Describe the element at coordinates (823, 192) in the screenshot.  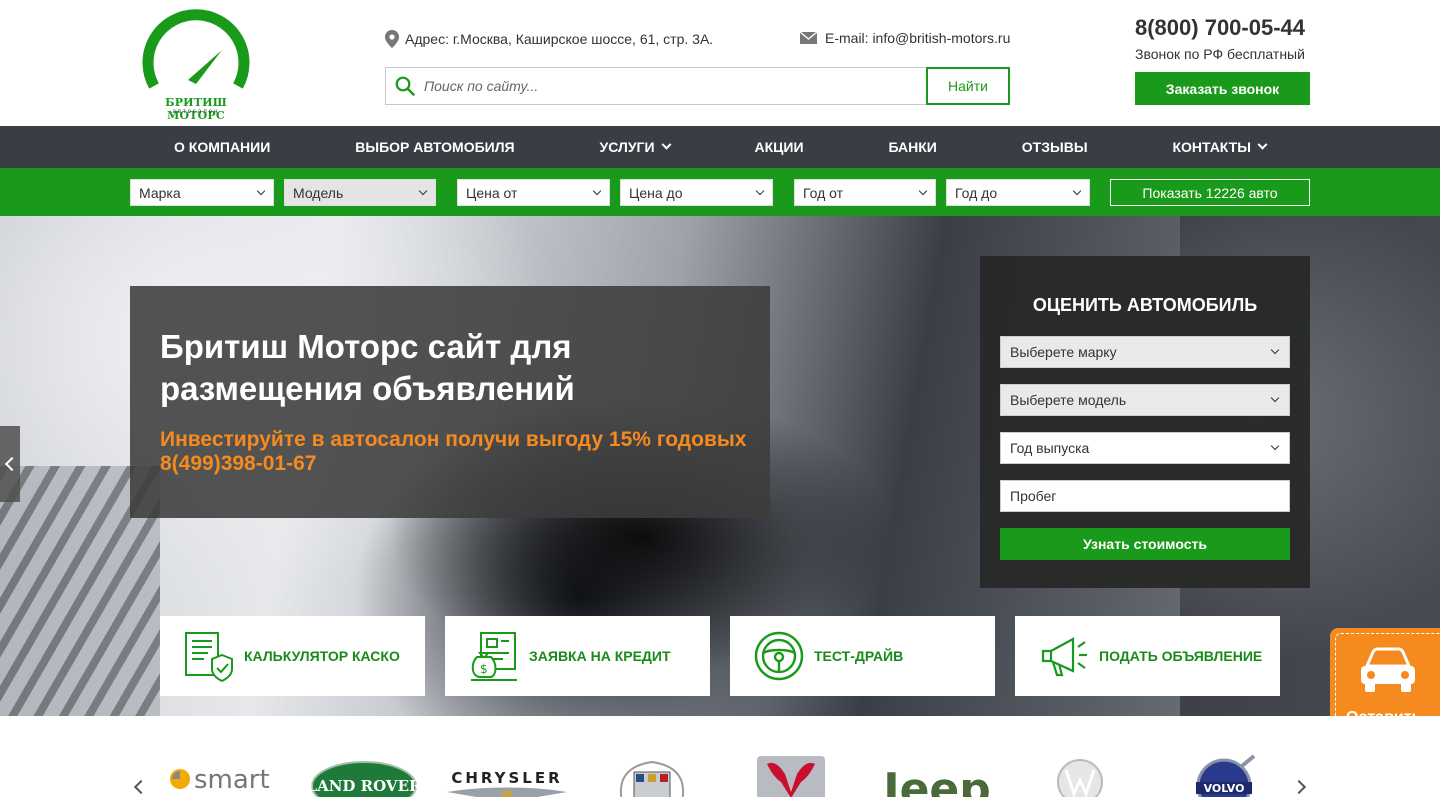
I see `select-value: Год от` at that location.